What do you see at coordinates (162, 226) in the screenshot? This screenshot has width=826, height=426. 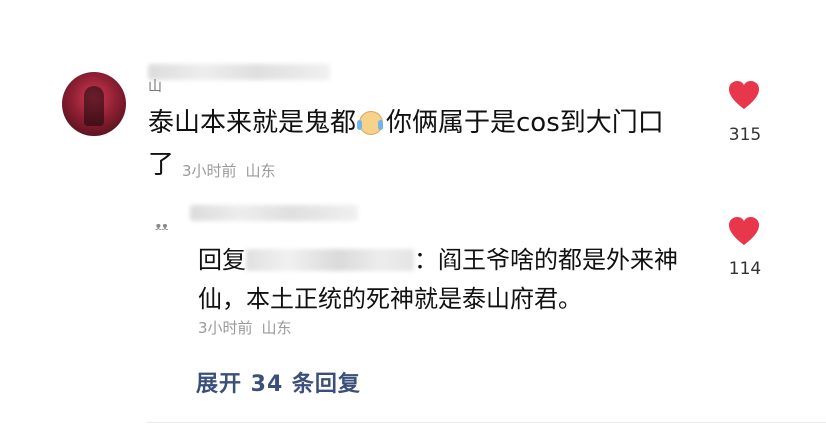 I see `avatar-placeholder-icon: ᴥᴥ` at bounding box center [162, 226].